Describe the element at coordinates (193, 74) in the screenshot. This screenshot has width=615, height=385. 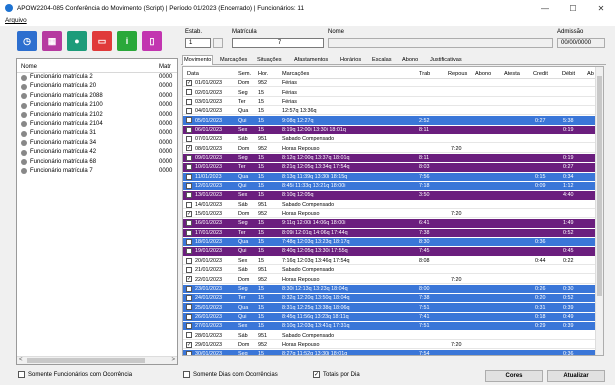
I see `col-data: Data` at that location.